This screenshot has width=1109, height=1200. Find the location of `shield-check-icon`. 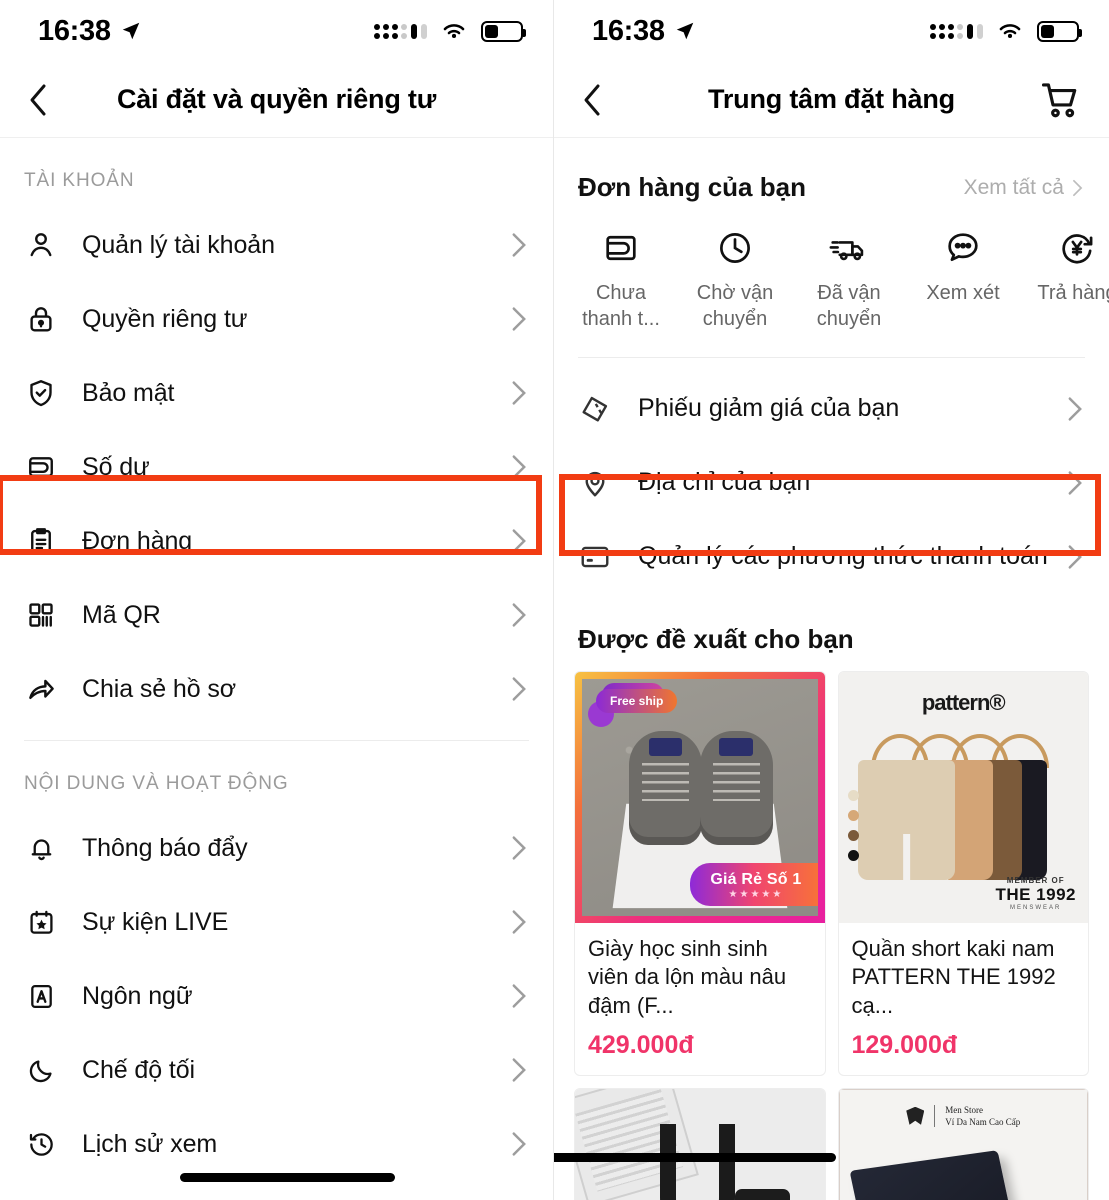

shield-check-icon is located at coordinates (41, 393).